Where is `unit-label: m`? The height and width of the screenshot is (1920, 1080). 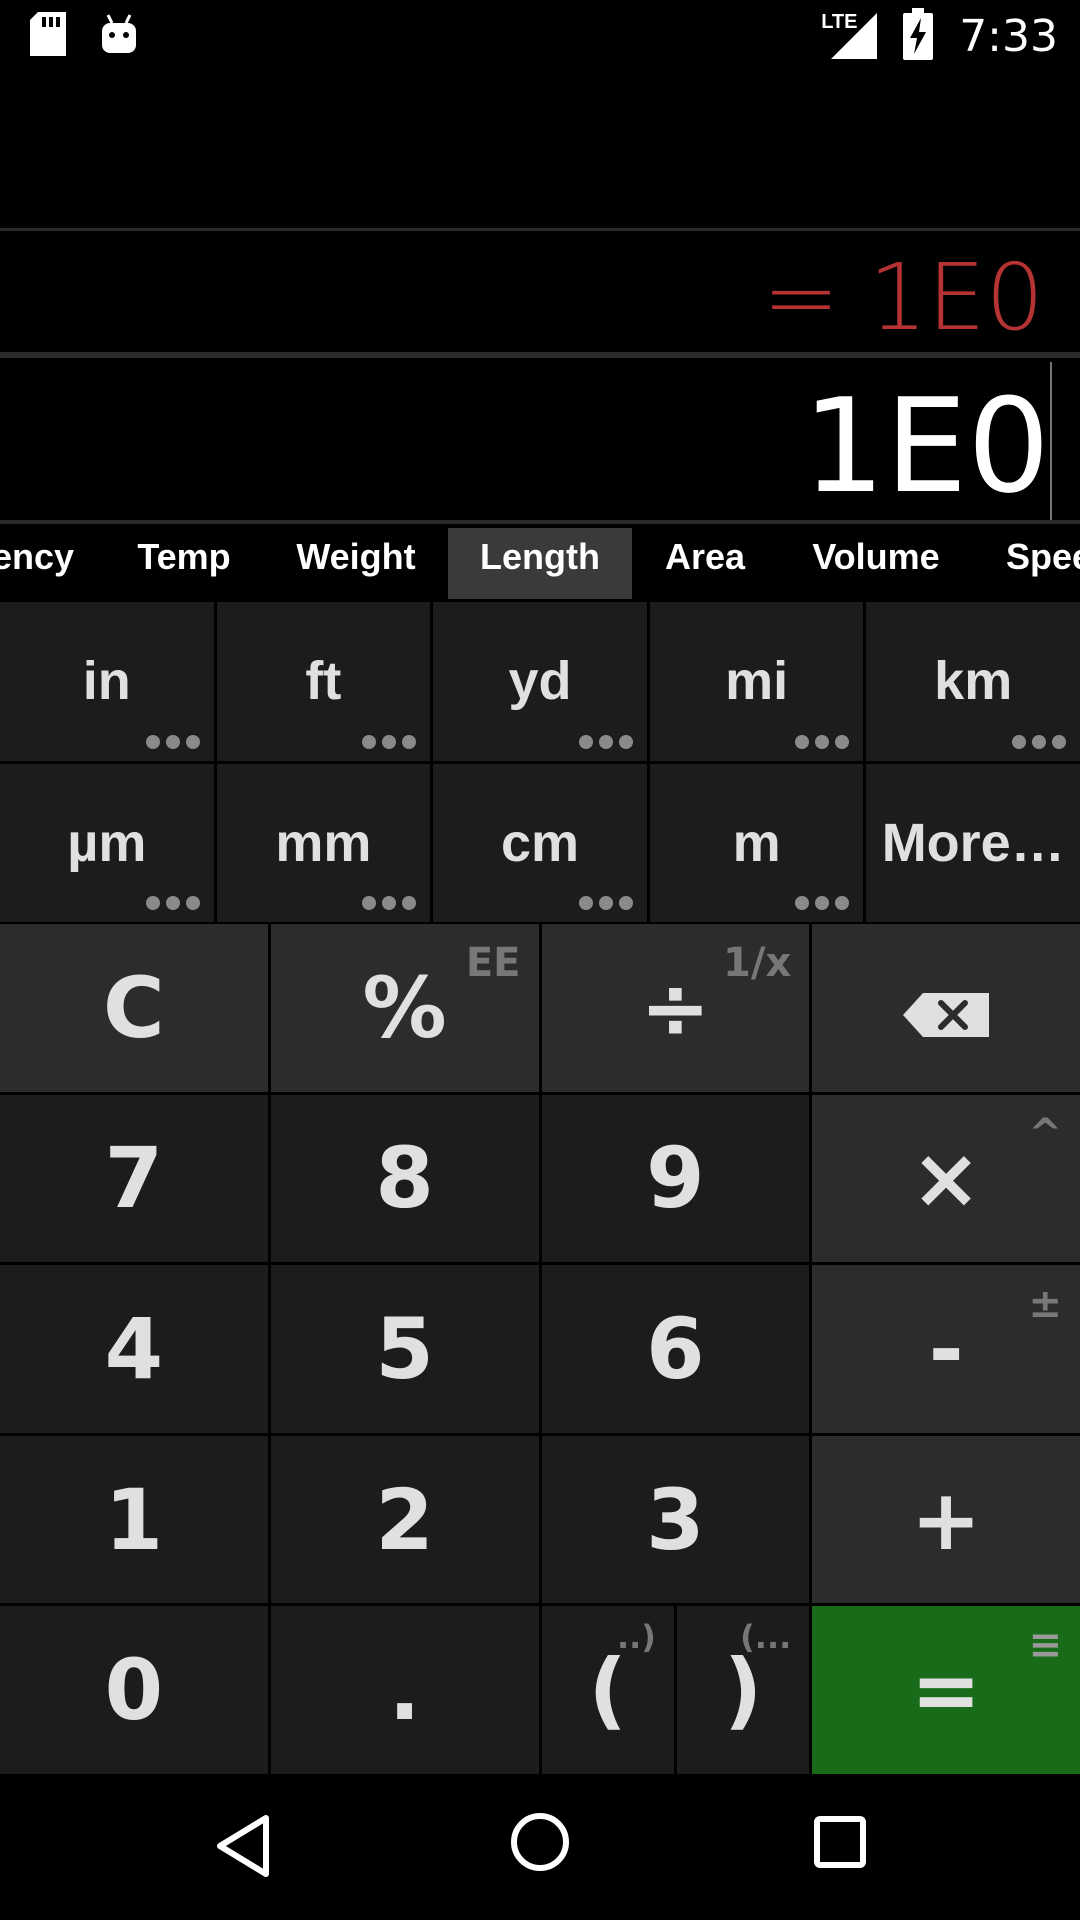
unit-label: m is located at coordinates (756, 842).